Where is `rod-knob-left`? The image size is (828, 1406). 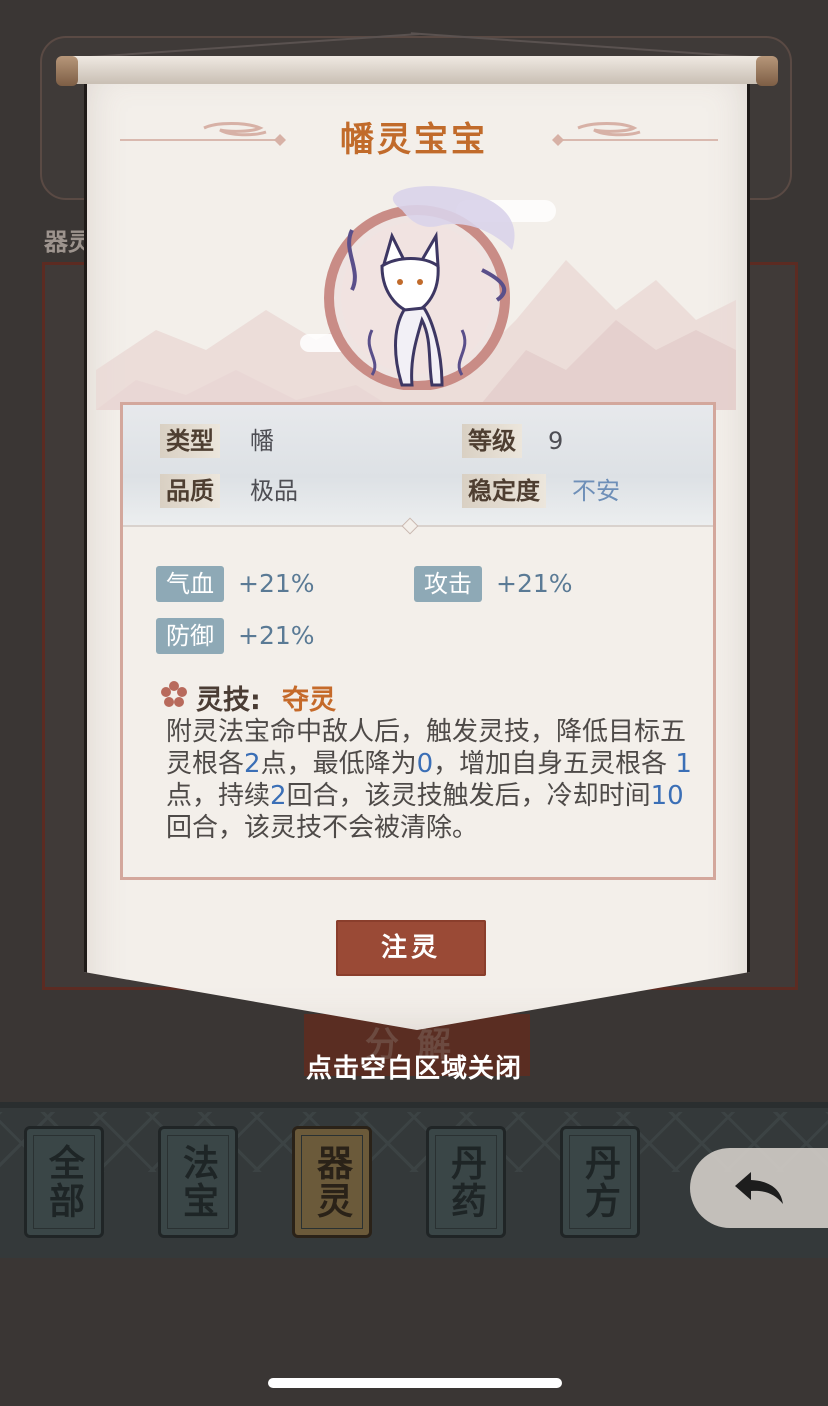
rod-knob-left is located at coordinates (67, 71).